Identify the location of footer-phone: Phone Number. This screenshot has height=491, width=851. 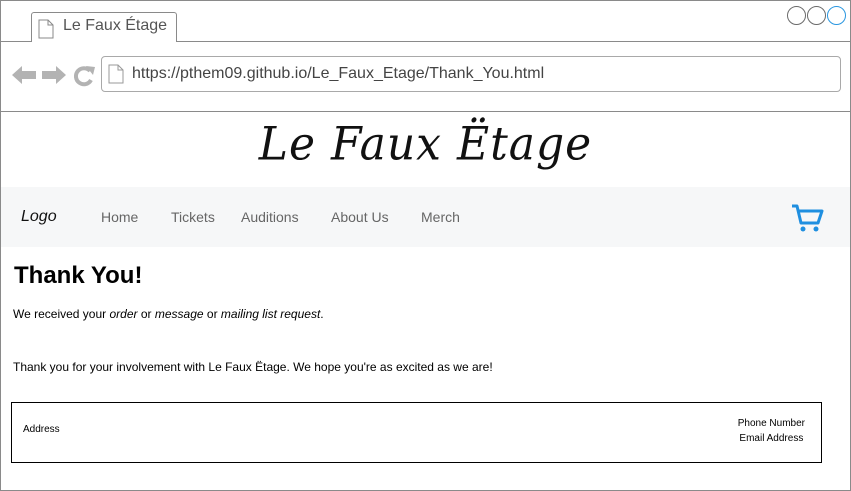
(771, 423).